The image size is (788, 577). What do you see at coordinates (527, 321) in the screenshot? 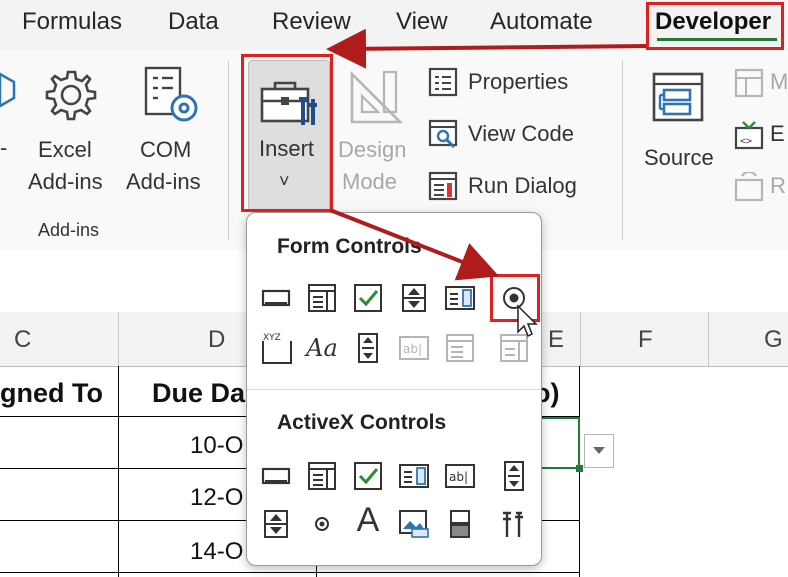
I see `mouse-cursor-icon` at bounding box center [527, 321].